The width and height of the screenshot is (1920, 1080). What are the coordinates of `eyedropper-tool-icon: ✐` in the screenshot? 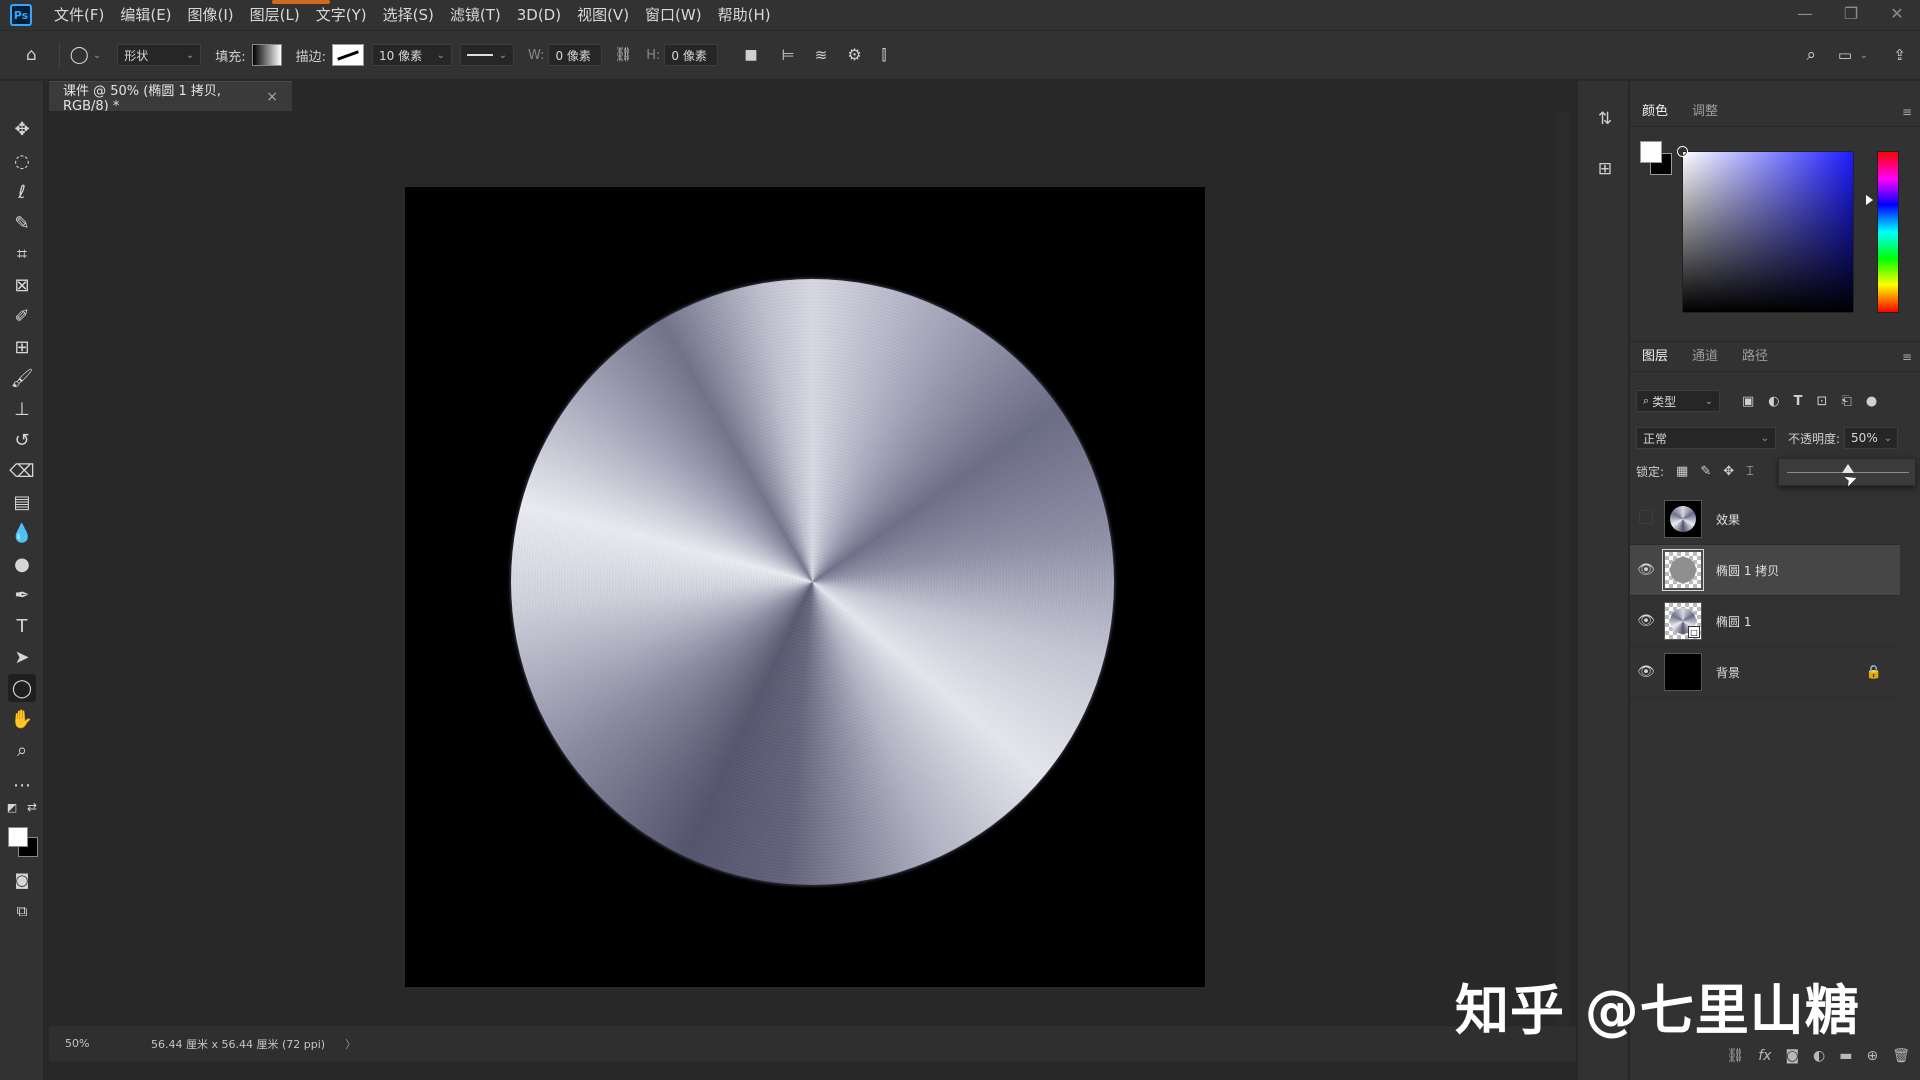 It's located at (22, 316).